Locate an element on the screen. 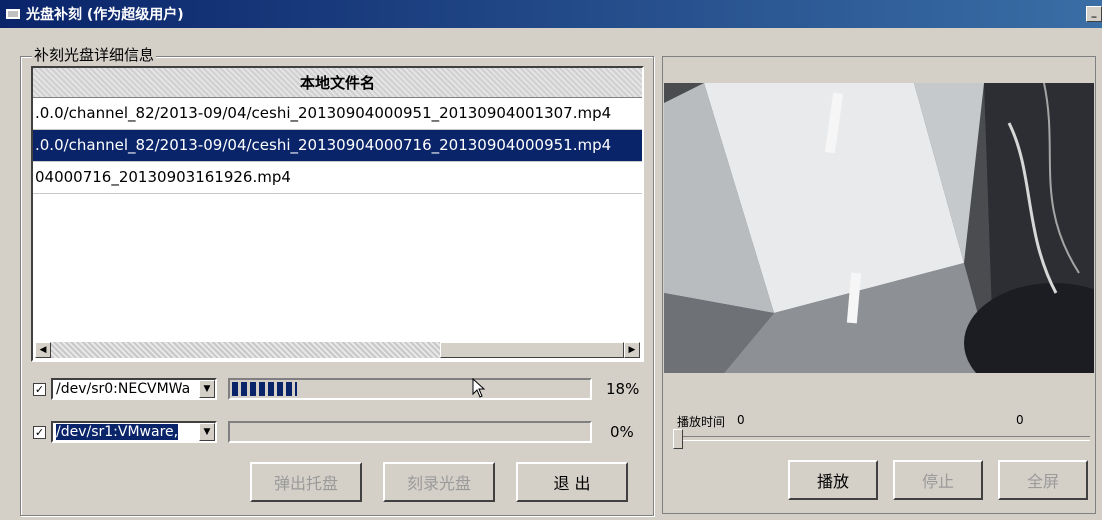 The height and width of the screenshot is (520, 1102). exit-button: 退 出 is located at coordinates (572, 482).